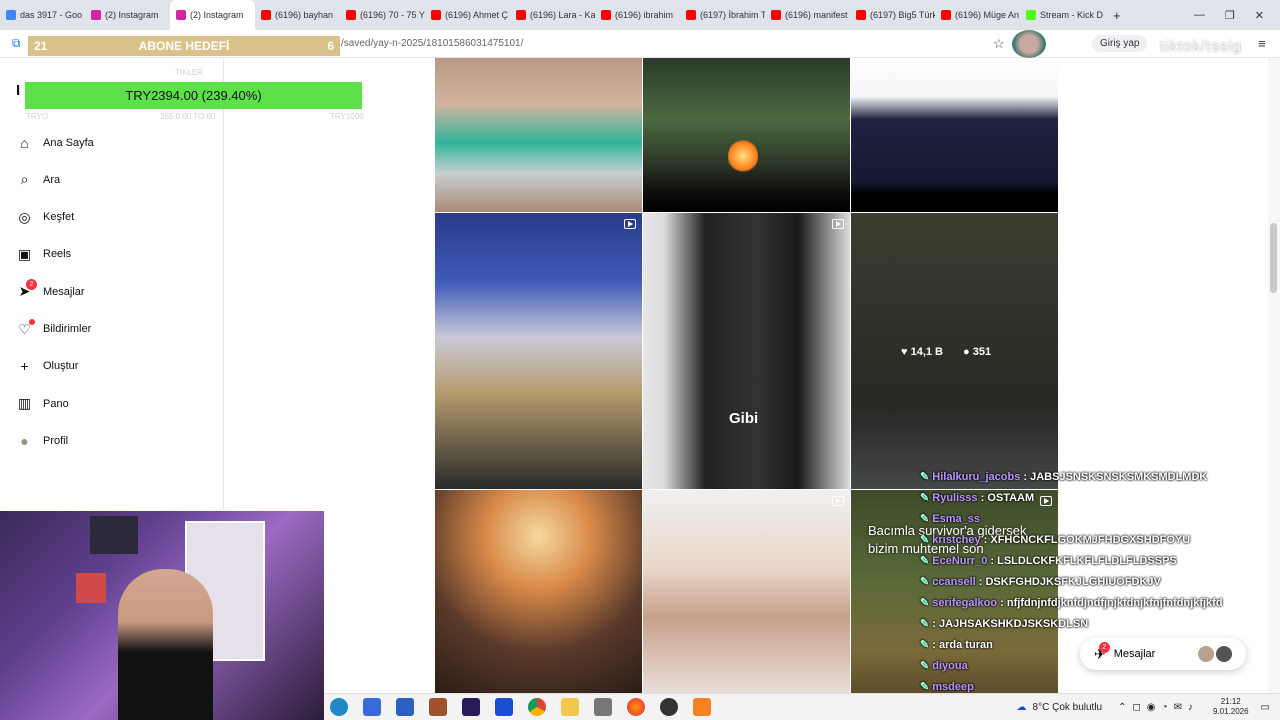 Image resolution: width=1280 pixels, height=720 pixels. I want to click on tray-icons: ⌃◻◉◔✉♪, so click(1158, 707).